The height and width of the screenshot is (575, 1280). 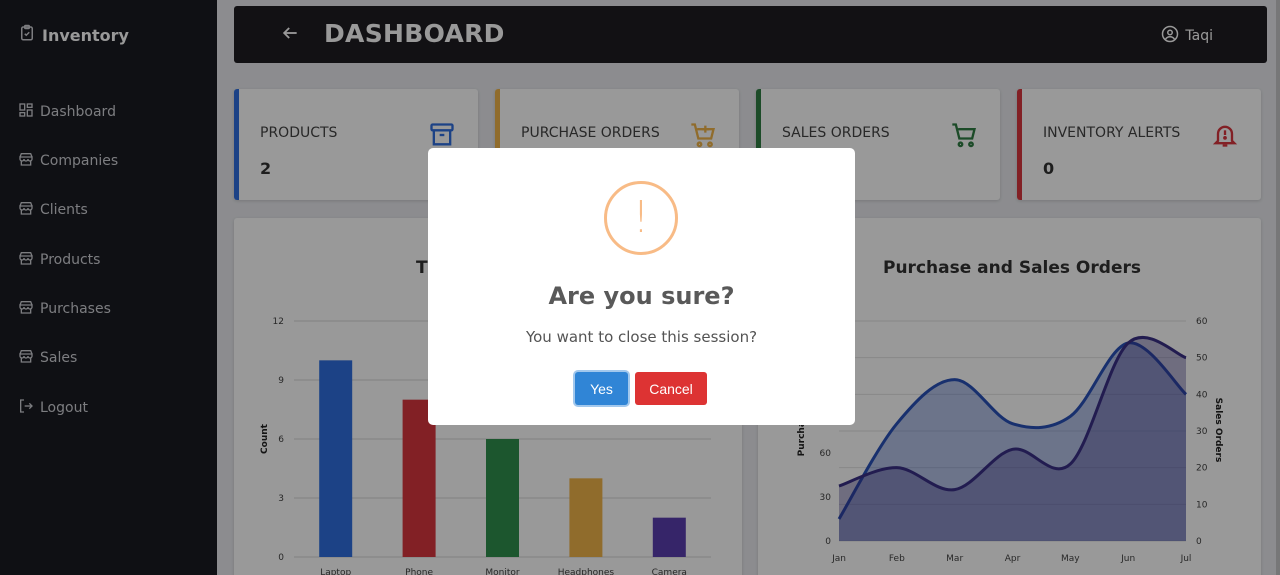 I want to click on warning-icon: !, so click(x=641, y=218).